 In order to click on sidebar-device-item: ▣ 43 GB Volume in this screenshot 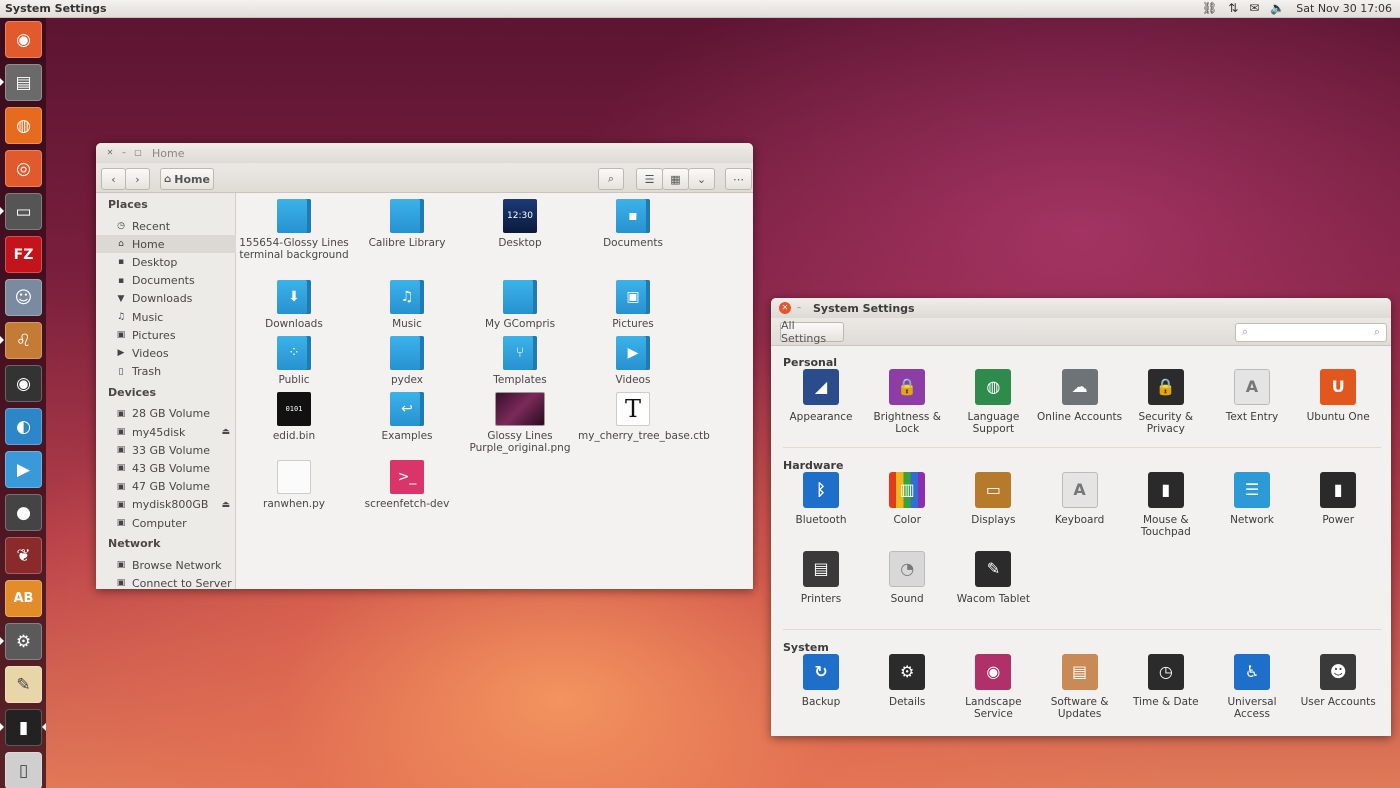, I will do `click(166, 468)`.